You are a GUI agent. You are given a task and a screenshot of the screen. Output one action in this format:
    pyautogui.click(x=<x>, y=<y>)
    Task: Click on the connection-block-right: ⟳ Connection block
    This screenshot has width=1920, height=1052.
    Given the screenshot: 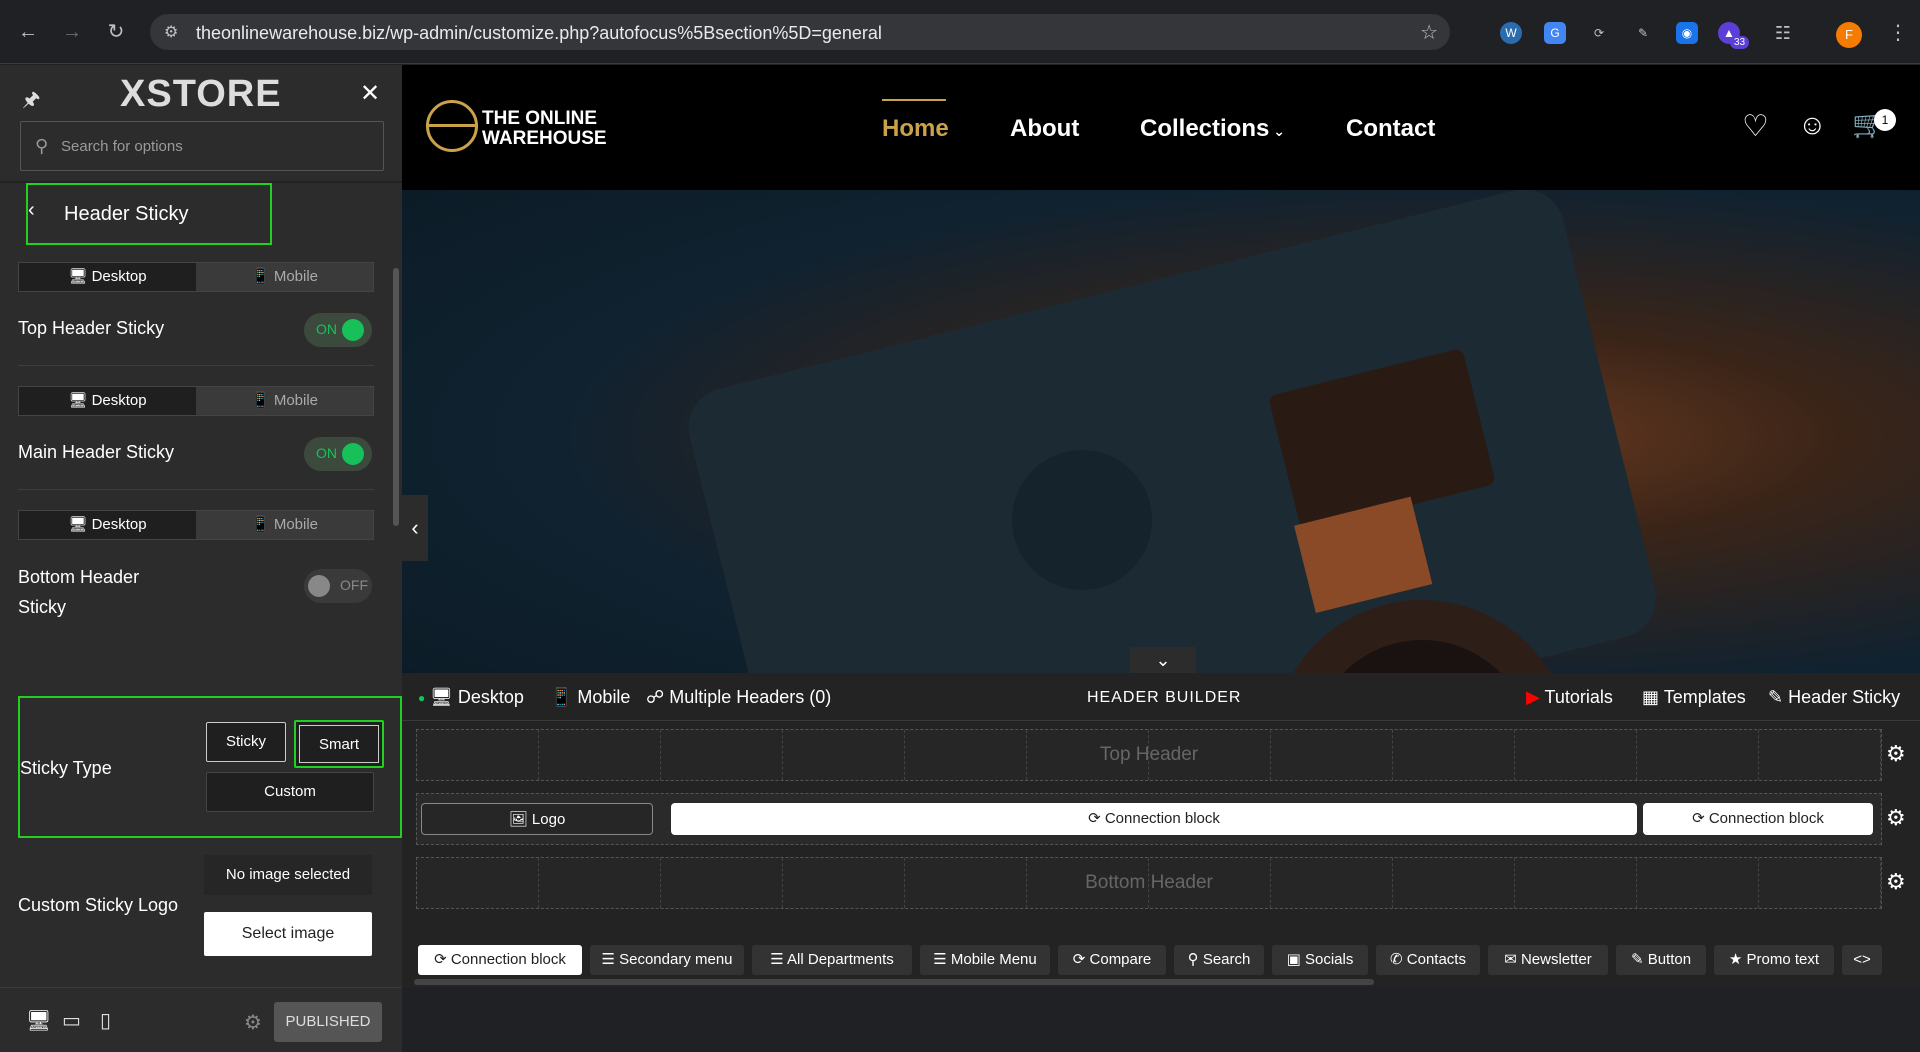 What is the action you would take?
    pyautogui.click(x=1758, y=819)
    